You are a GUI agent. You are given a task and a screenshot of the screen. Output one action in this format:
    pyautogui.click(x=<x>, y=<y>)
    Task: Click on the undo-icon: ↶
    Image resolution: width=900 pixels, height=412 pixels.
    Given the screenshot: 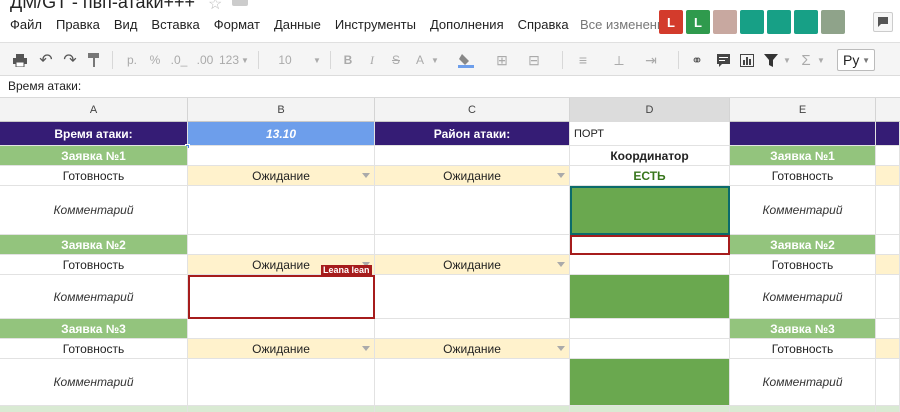 What is the action you would take?
    pyautogui.click(x=46, y=60)
    